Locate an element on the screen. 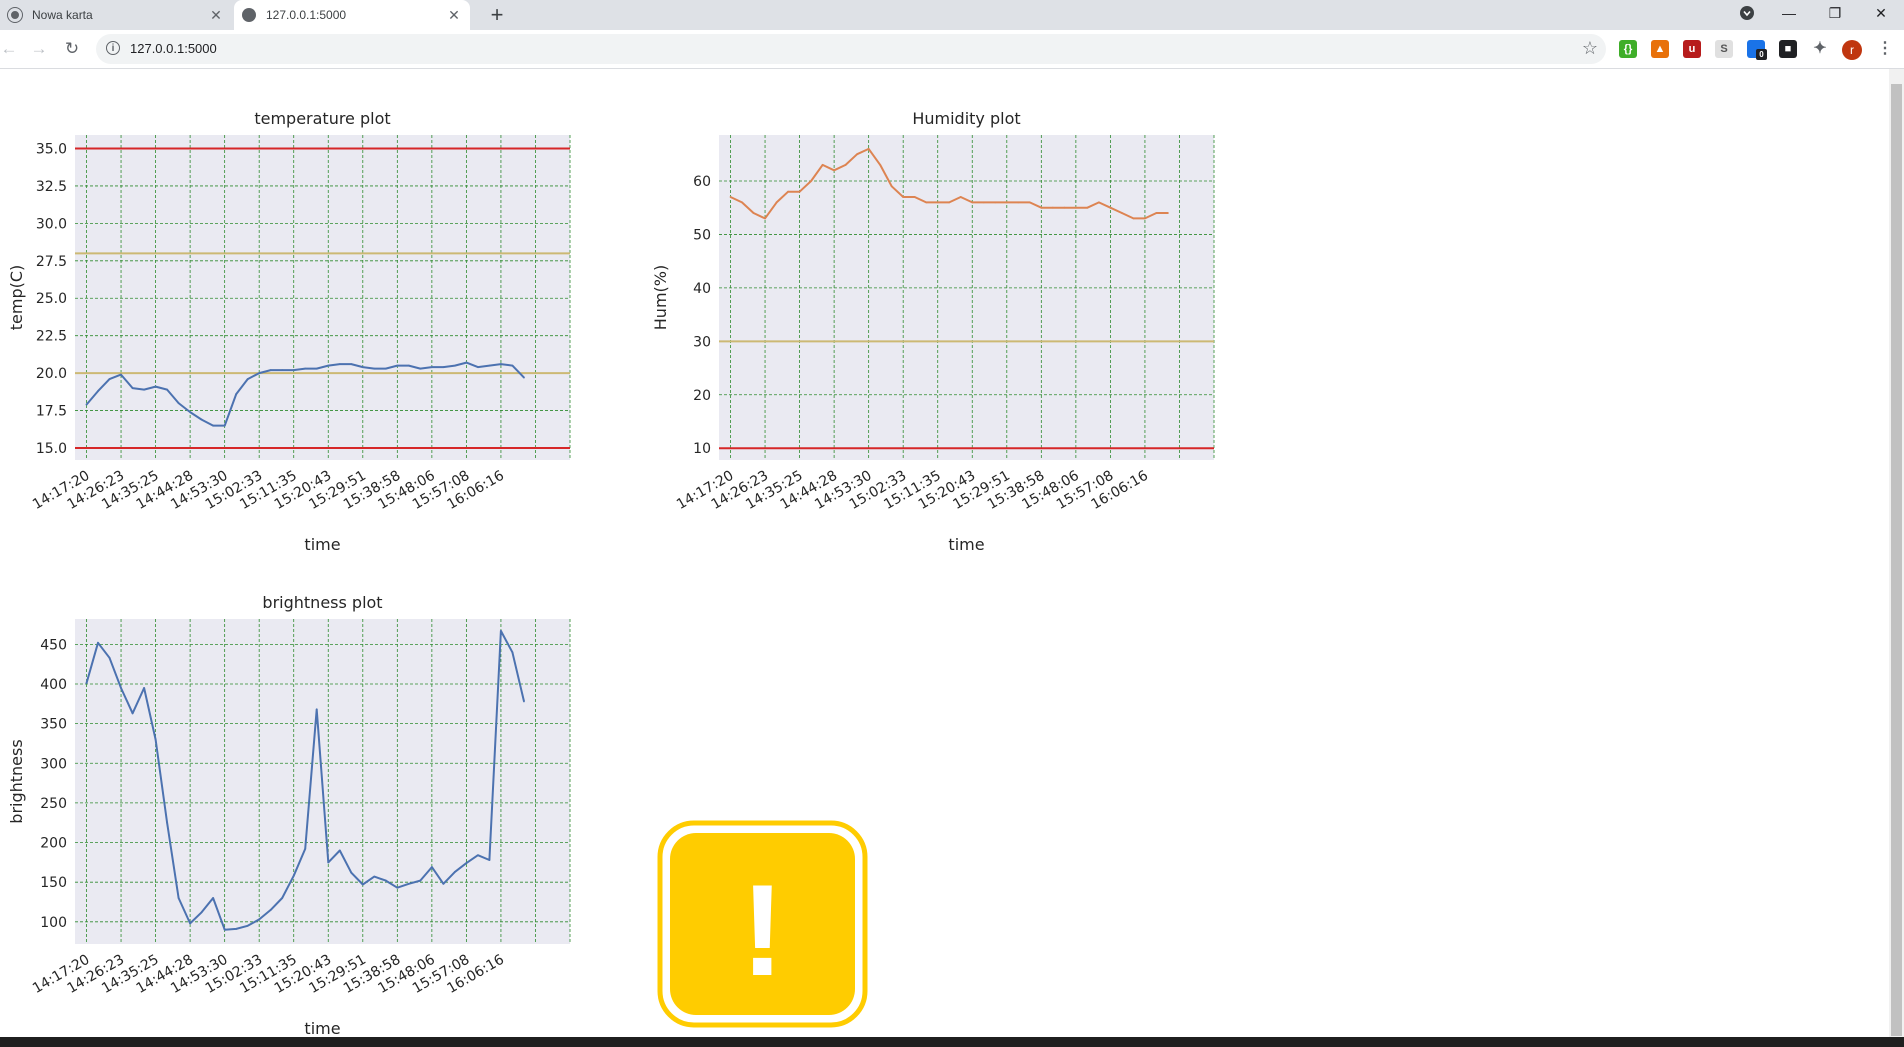  tab-new-tab: Nowa karta ✕ is located at coordinates (116, 15).